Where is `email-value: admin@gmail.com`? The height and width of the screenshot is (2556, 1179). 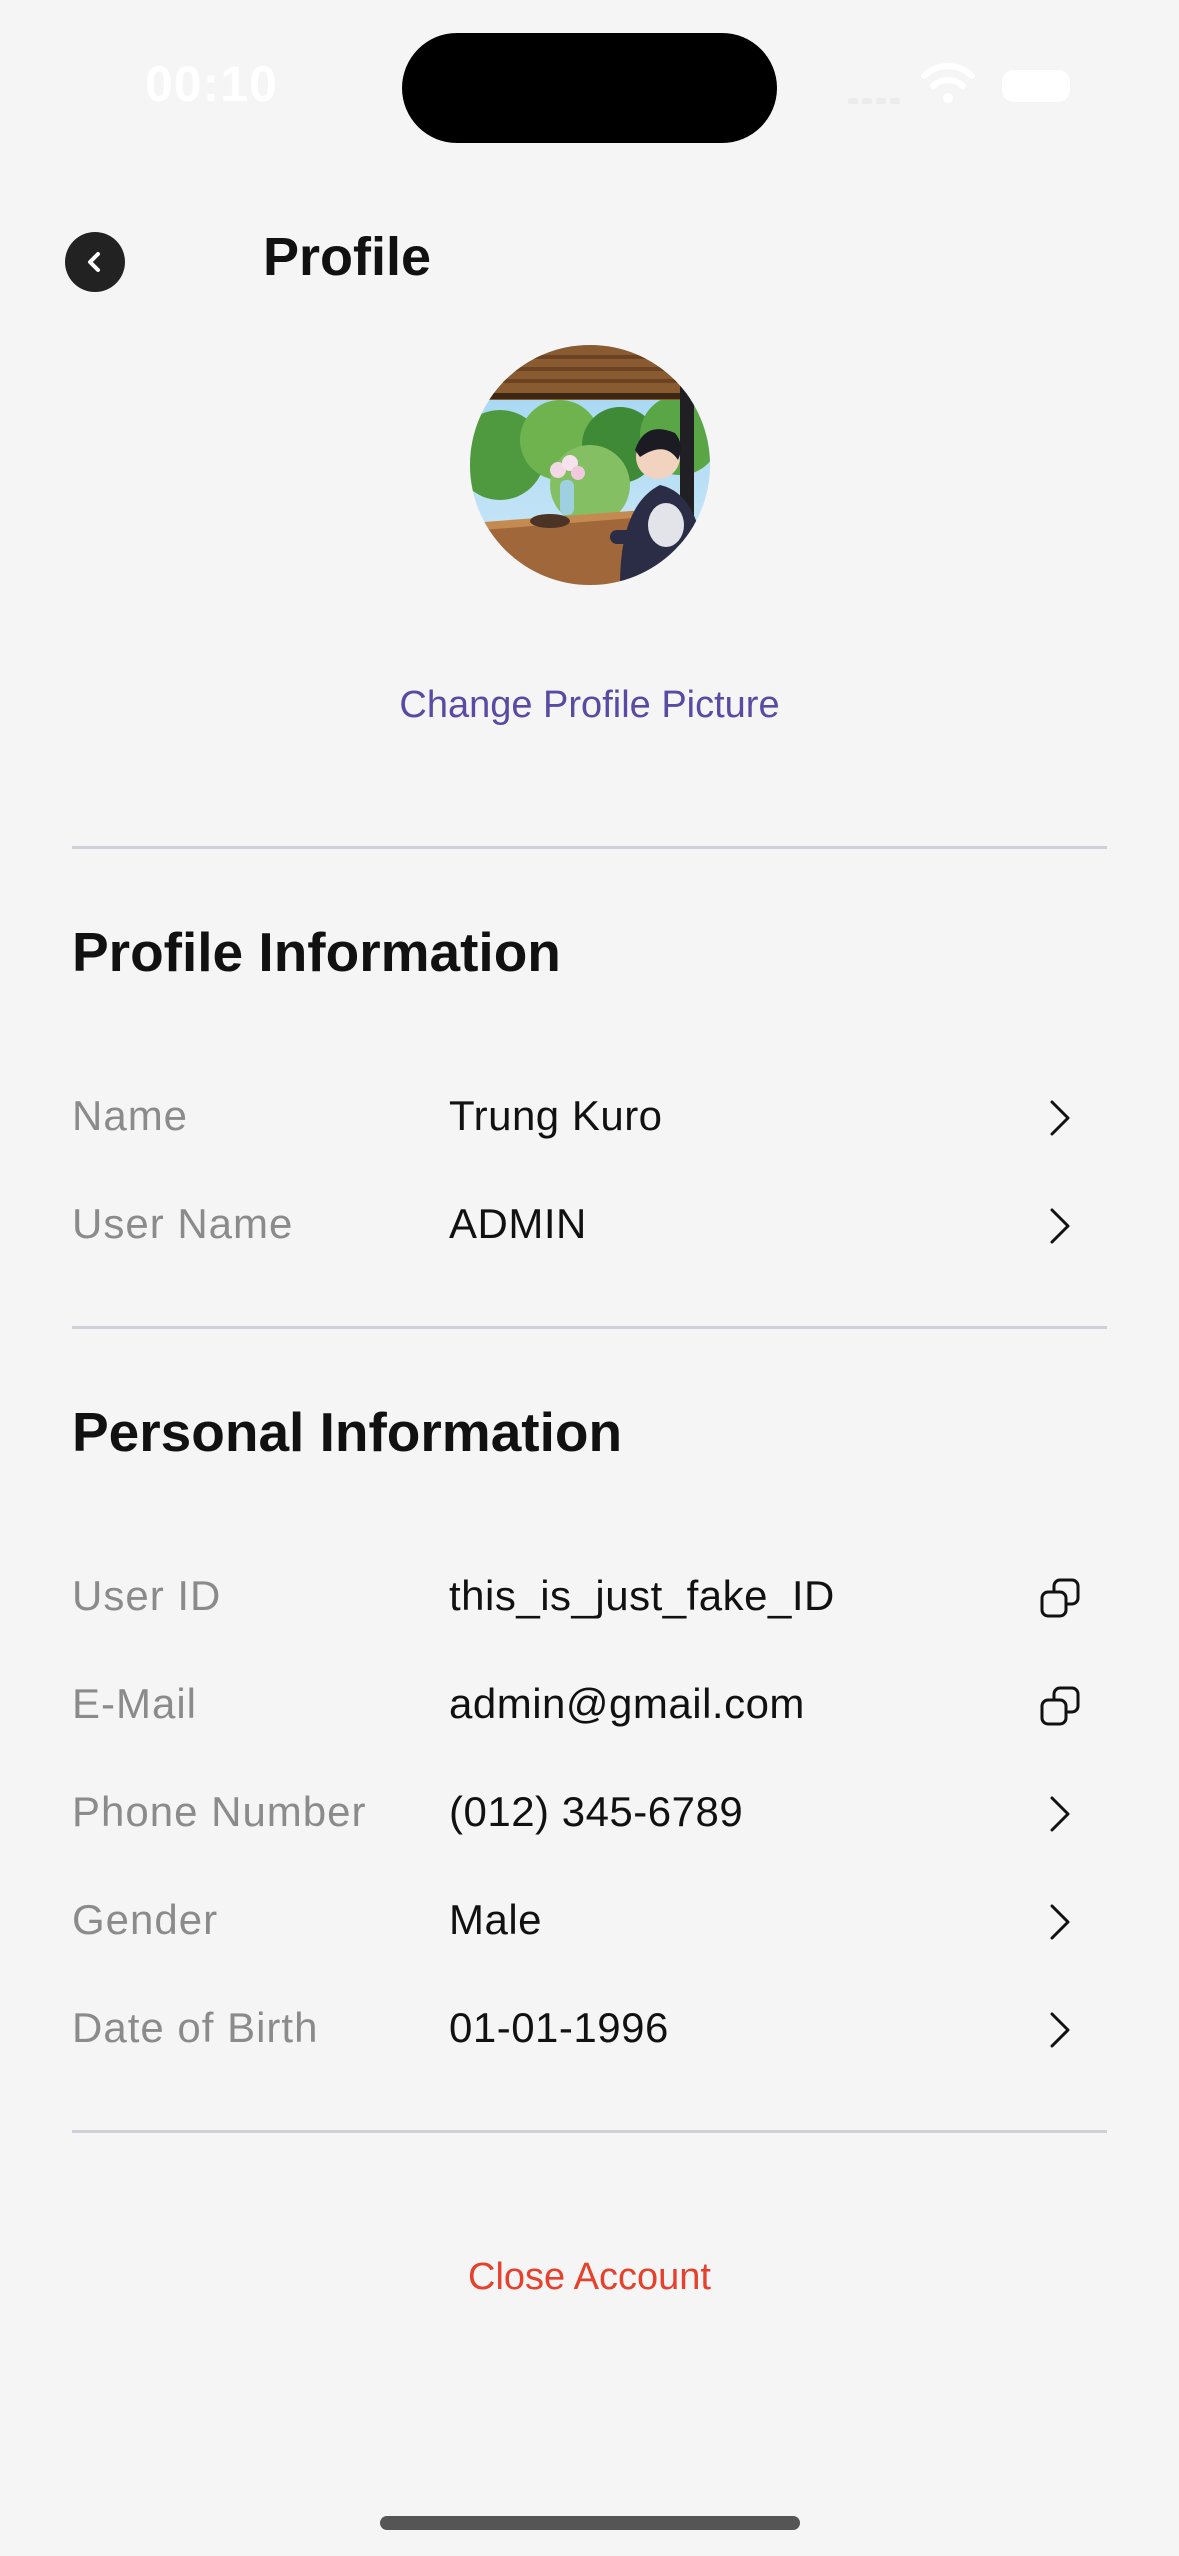 email-value: admin@gmail.com is located at coordinates (627, 1703).